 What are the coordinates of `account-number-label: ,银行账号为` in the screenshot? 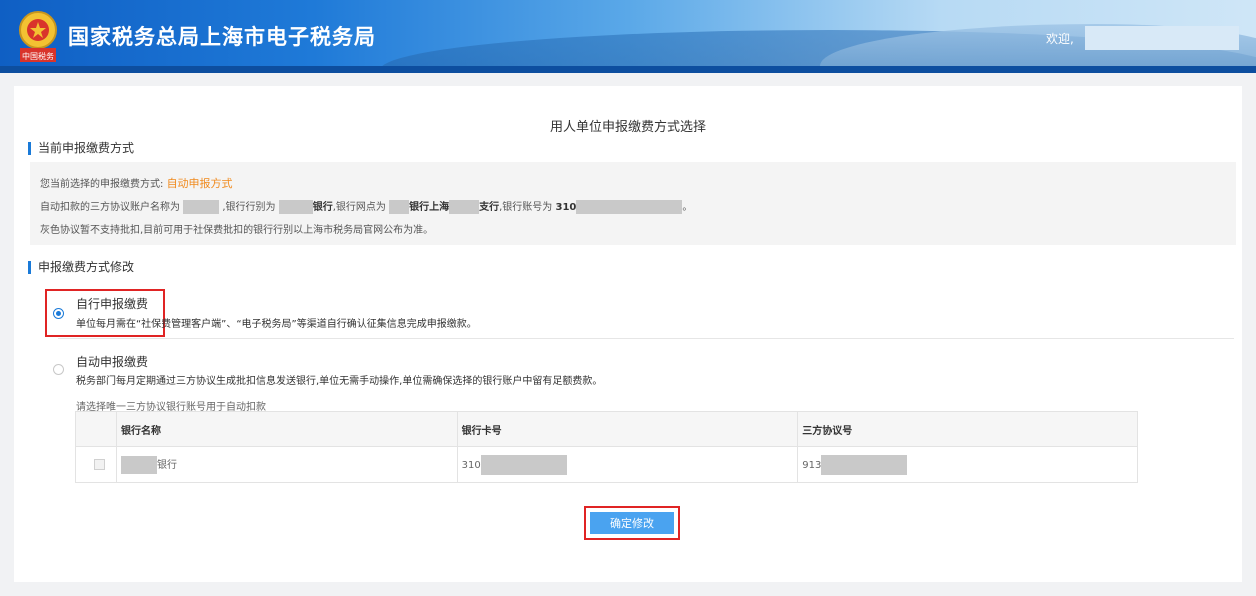 It's located at (526, 207).